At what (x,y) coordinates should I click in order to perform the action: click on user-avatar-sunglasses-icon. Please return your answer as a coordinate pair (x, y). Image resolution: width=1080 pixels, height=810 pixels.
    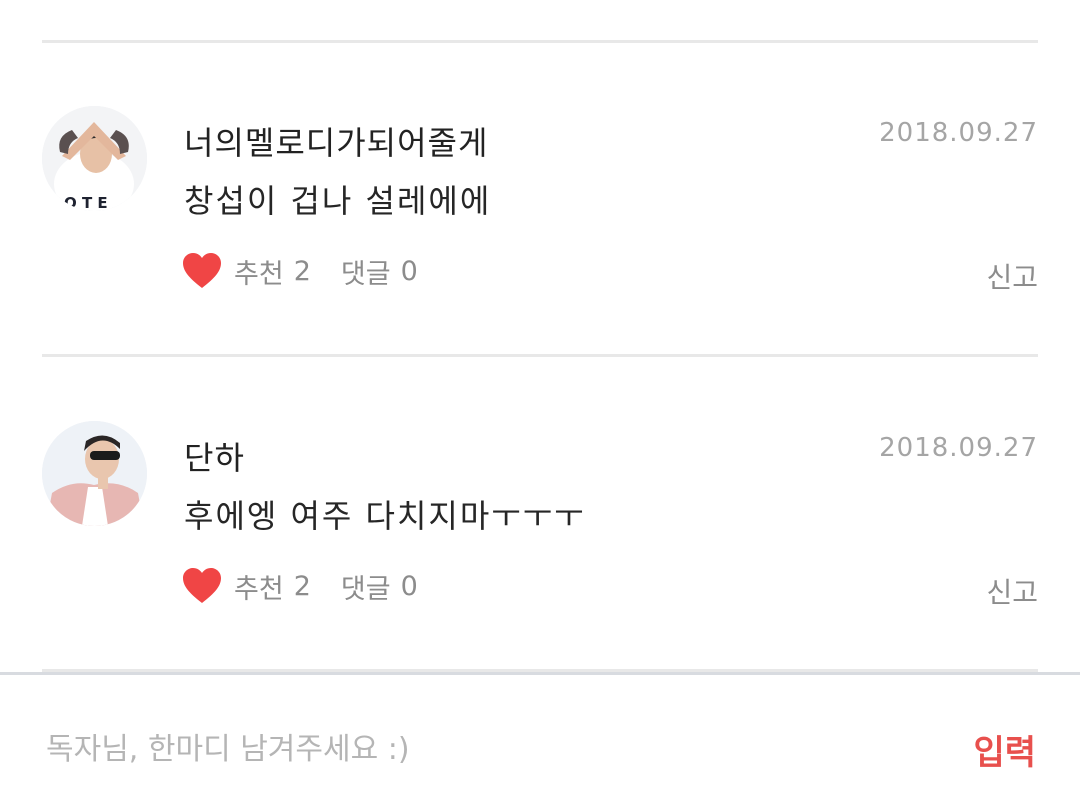
    Looking at the image, I should click on (94, 473).